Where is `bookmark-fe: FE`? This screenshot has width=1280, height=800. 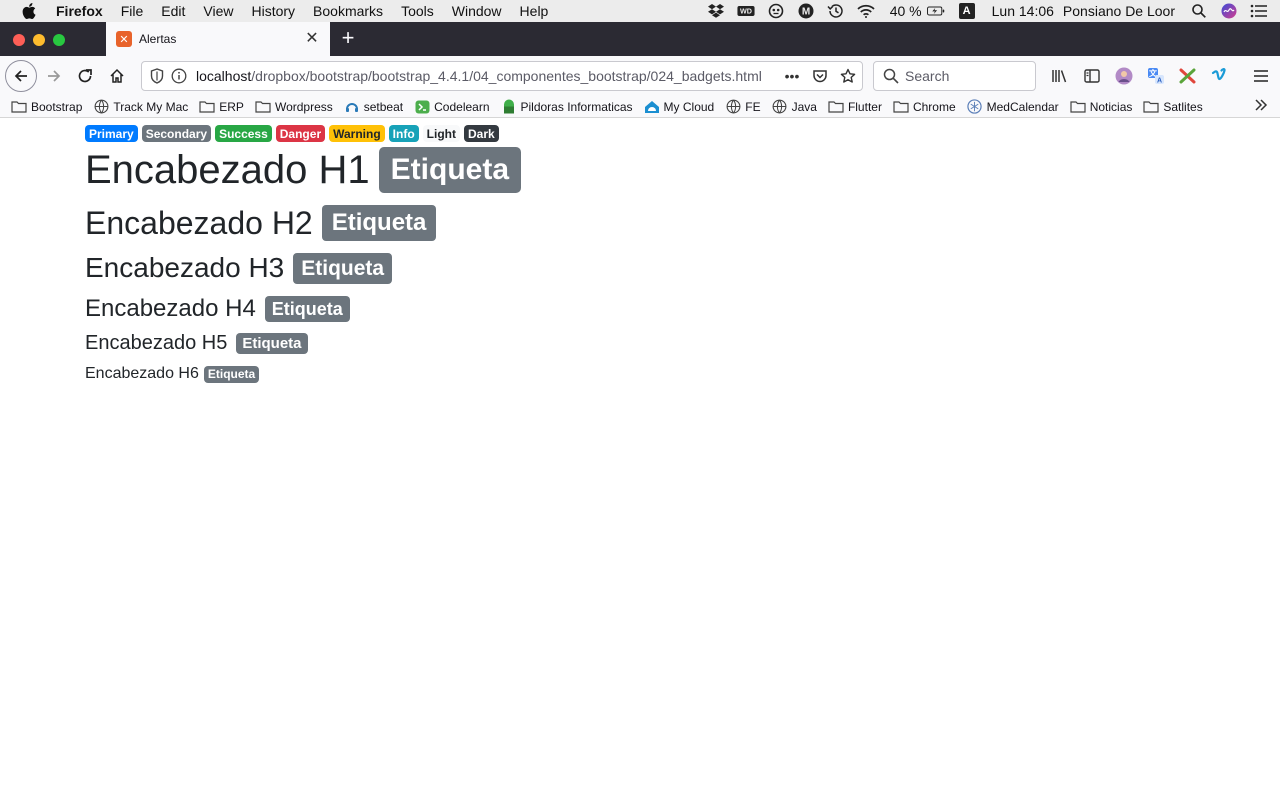
bookmark-fe: FE is located at coordinates (743, 106).